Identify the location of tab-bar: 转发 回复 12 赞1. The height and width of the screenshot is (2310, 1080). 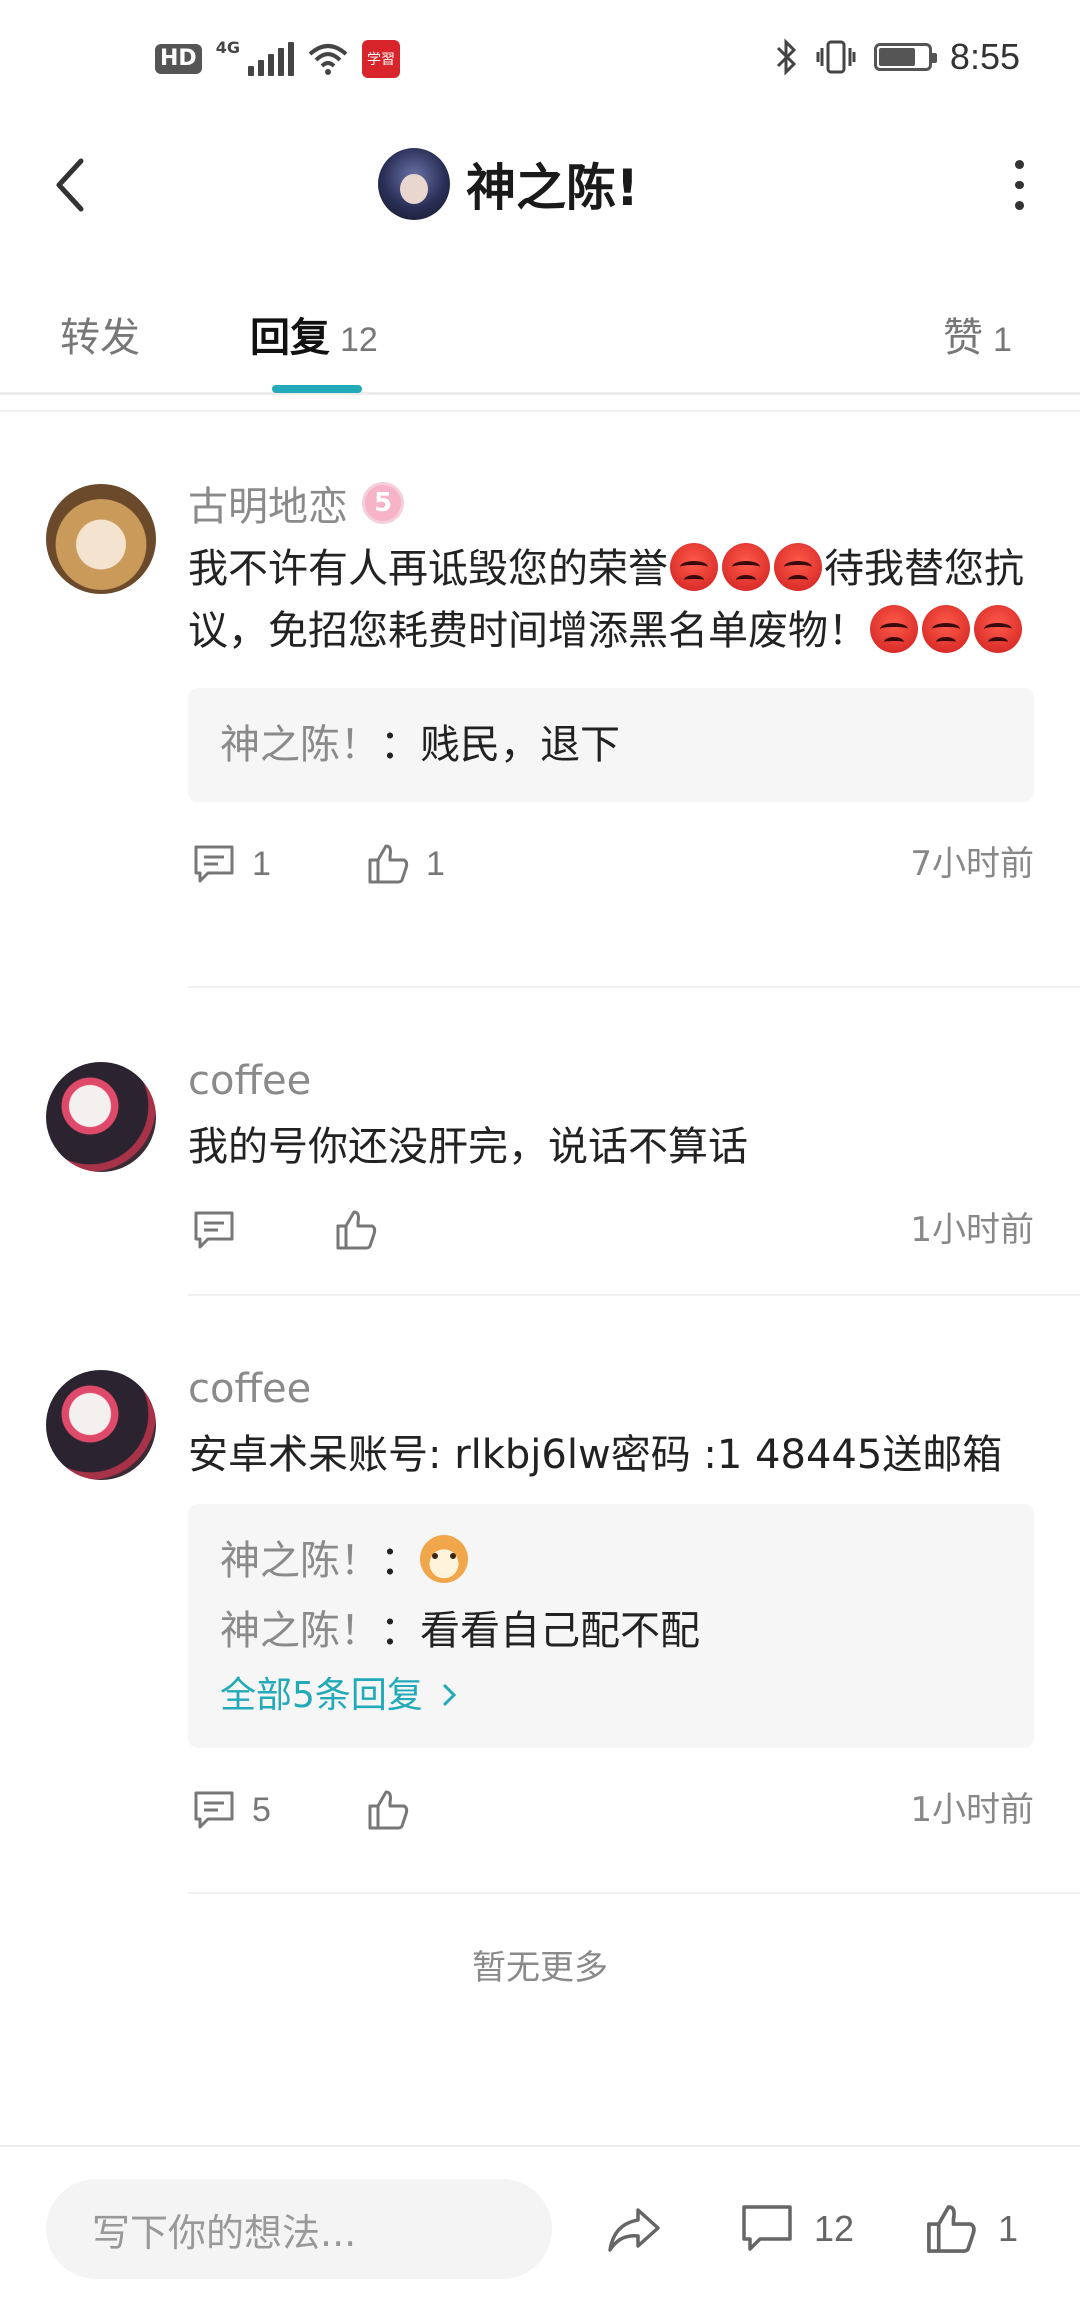
(540, 340).